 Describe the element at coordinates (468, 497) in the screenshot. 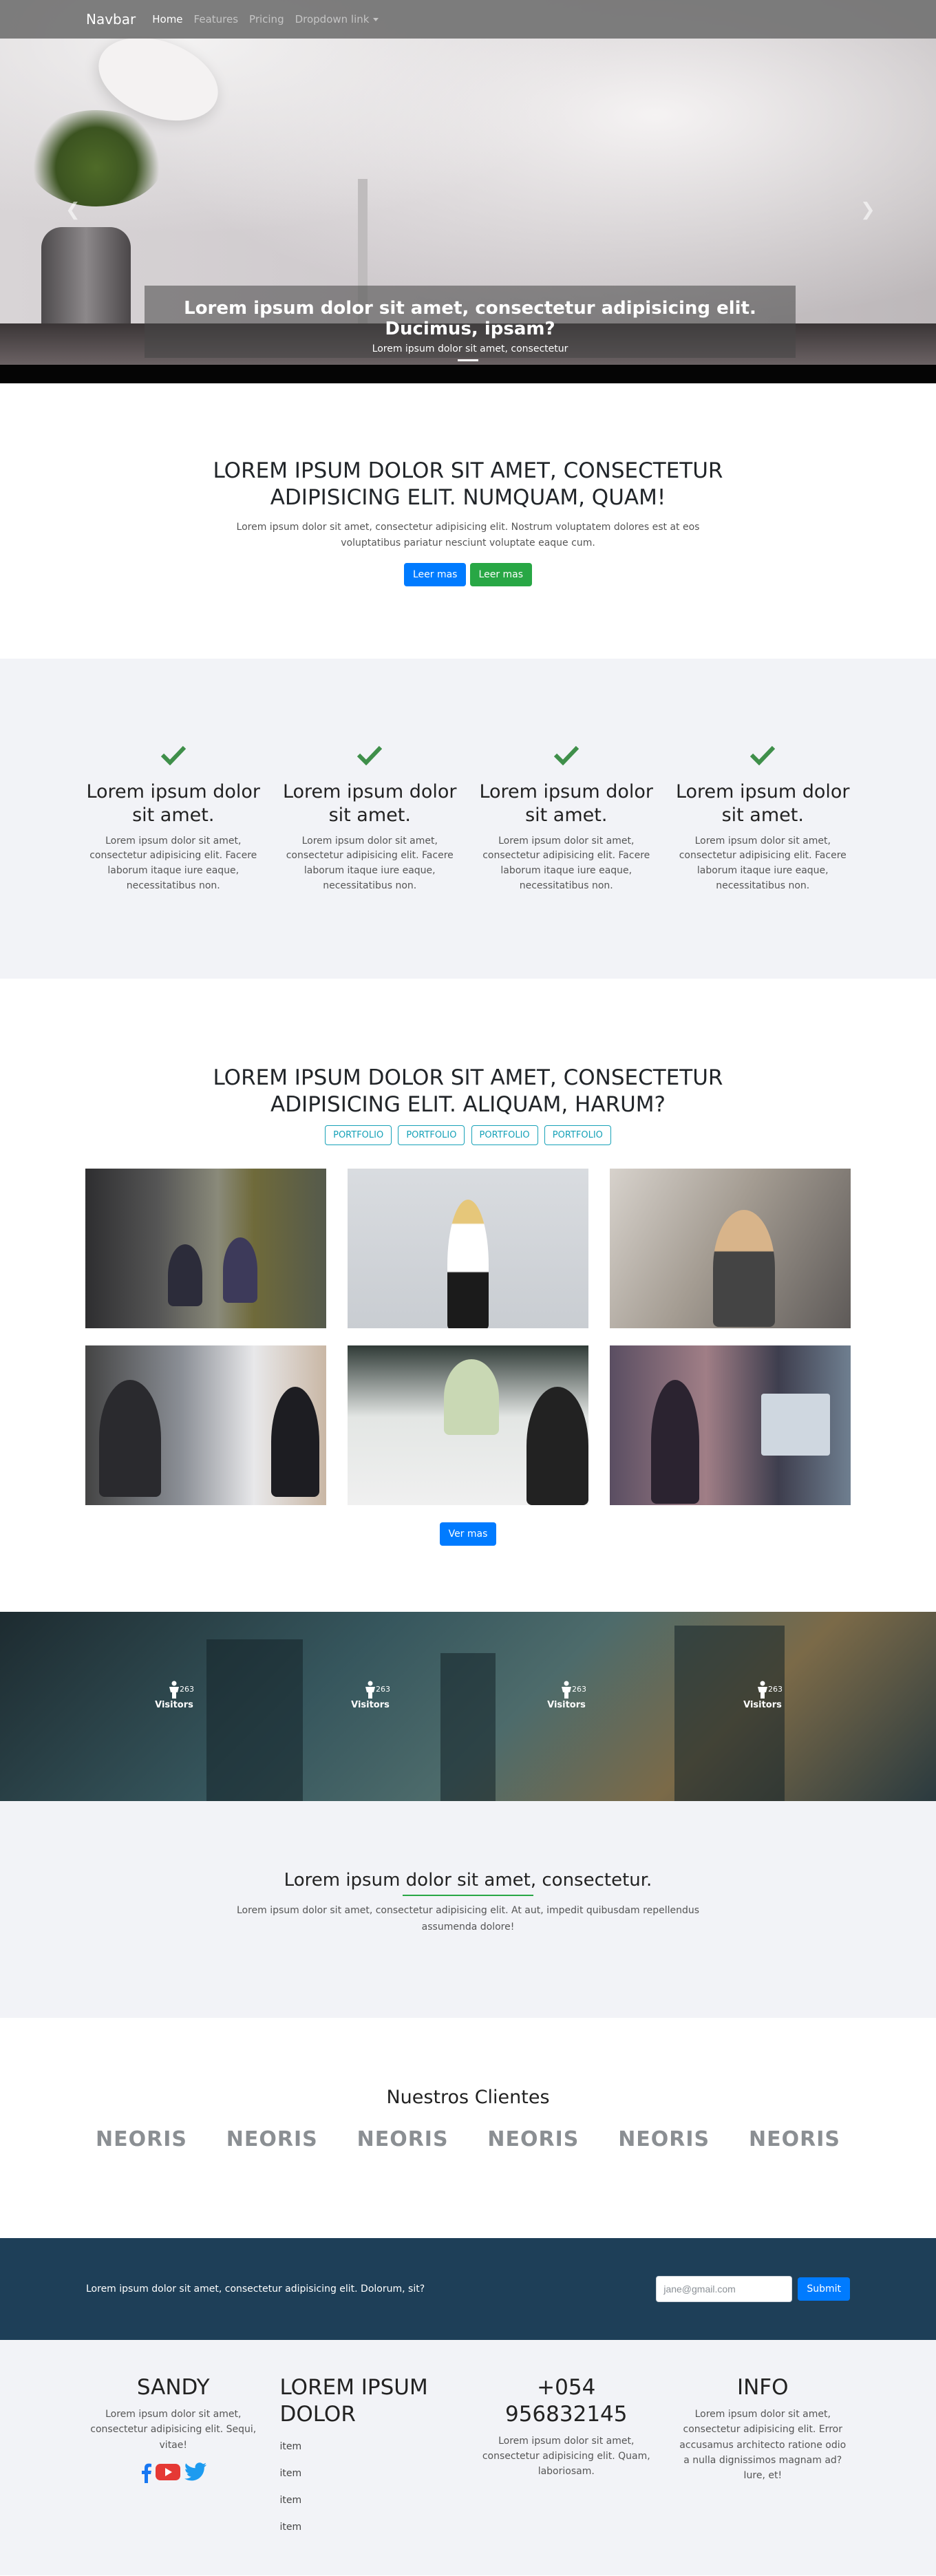

I see `intro-title-line2: ADIPISICING ELIT. NUMQUAM, QUAM!` at that location.